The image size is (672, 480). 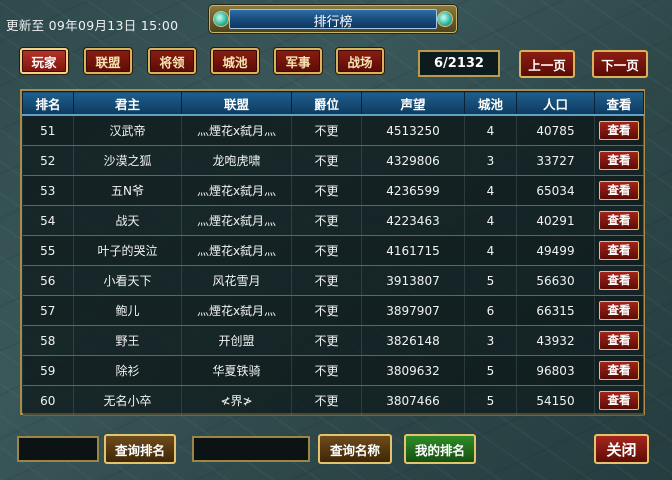 What do you see at coordinates (127, 160) in the screenshot?
I see `cell-lord: 沙漠之狐` at bounding box center [127, 160].